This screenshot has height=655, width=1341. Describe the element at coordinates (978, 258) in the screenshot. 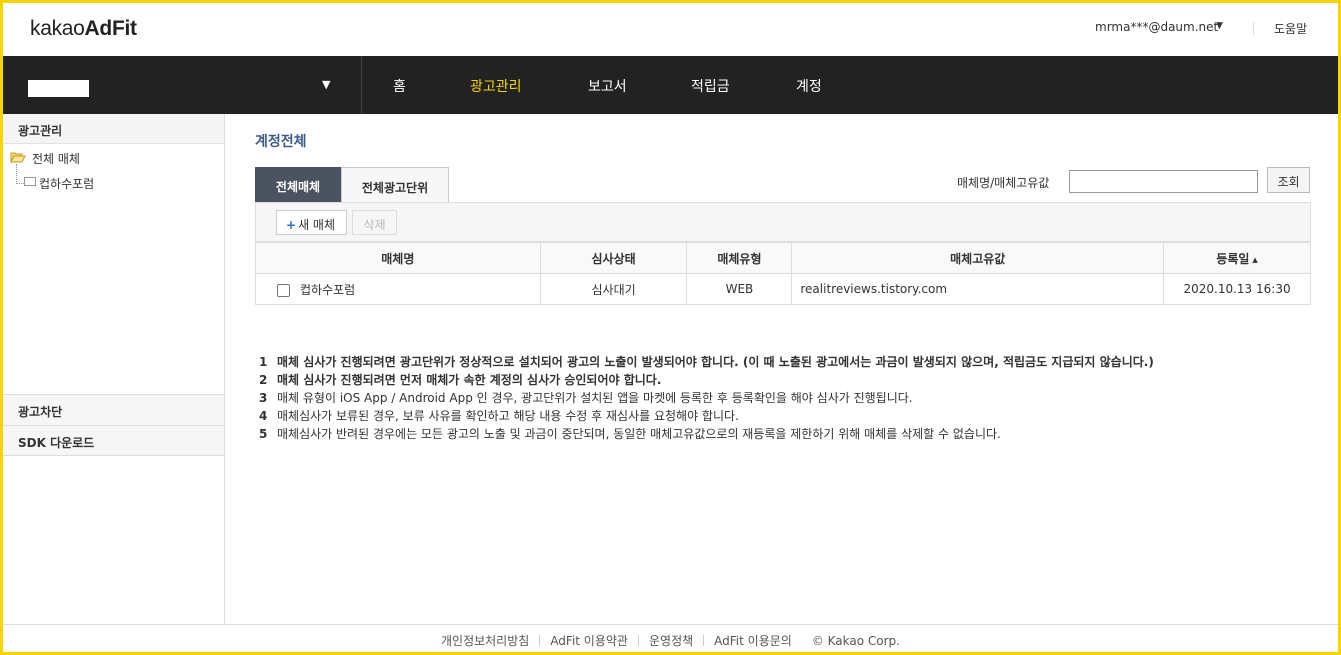

I see `column-header-media-id: 매체고유값` at that location.